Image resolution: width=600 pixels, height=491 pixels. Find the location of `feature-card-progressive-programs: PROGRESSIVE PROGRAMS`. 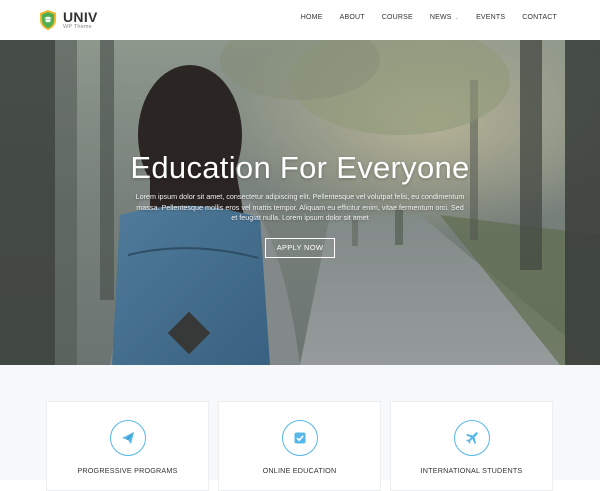

feature-card-progressive-programs: PROGRESSIVE PROGRAMS is located at coordinates (127, 446).